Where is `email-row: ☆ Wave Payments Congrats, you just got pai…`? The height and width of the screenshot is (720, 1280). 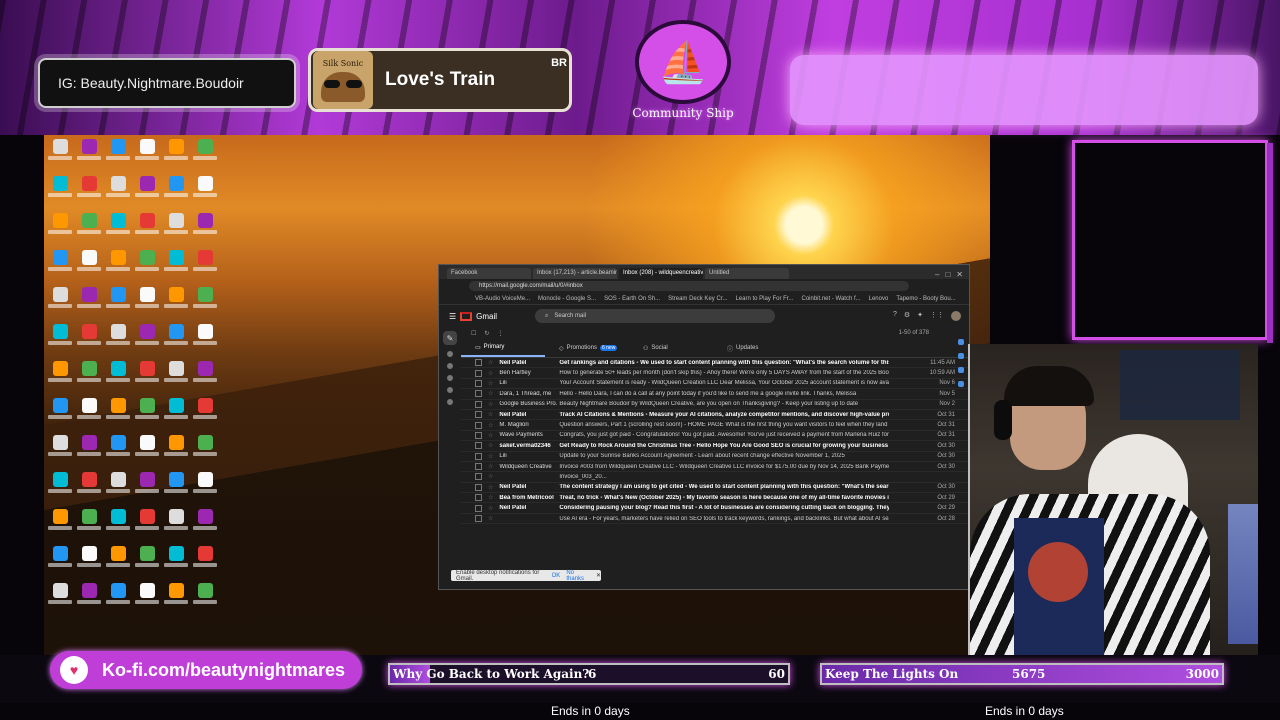 email-row: ☆ Wave Payments Congrats, you just got pai… is located at coordinates (715, 436).